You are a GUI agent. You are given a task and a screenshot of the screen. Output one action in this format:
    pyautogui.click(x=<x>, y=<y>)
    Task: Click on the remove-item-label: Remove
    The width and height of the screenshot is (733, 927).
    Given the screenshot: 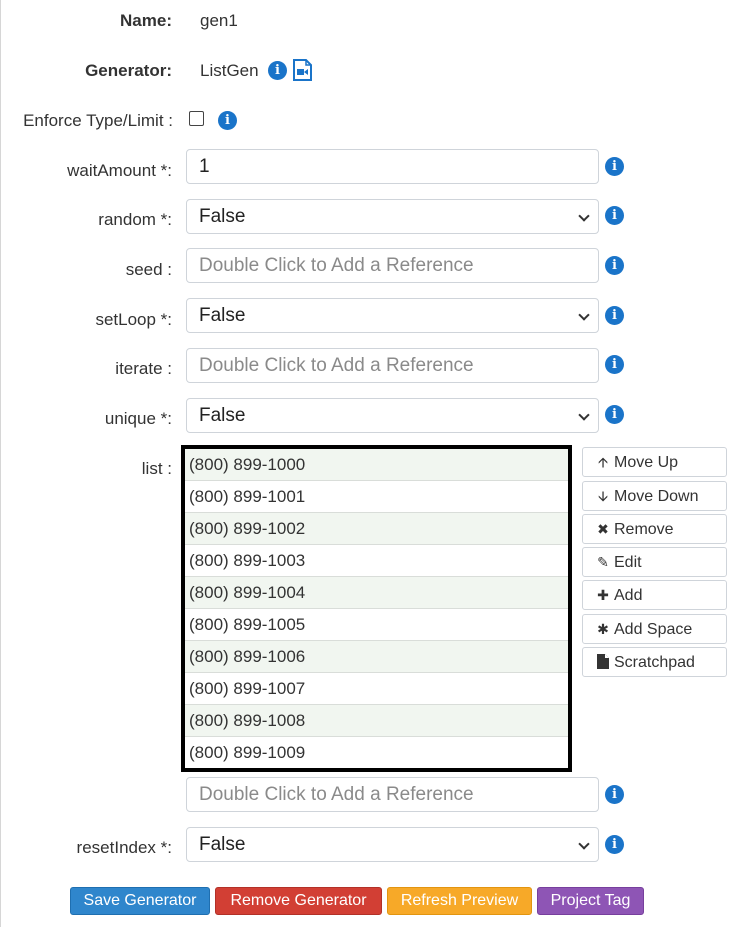 What is the action you would take?
    pyautogui.click(x=644, y=529)
    